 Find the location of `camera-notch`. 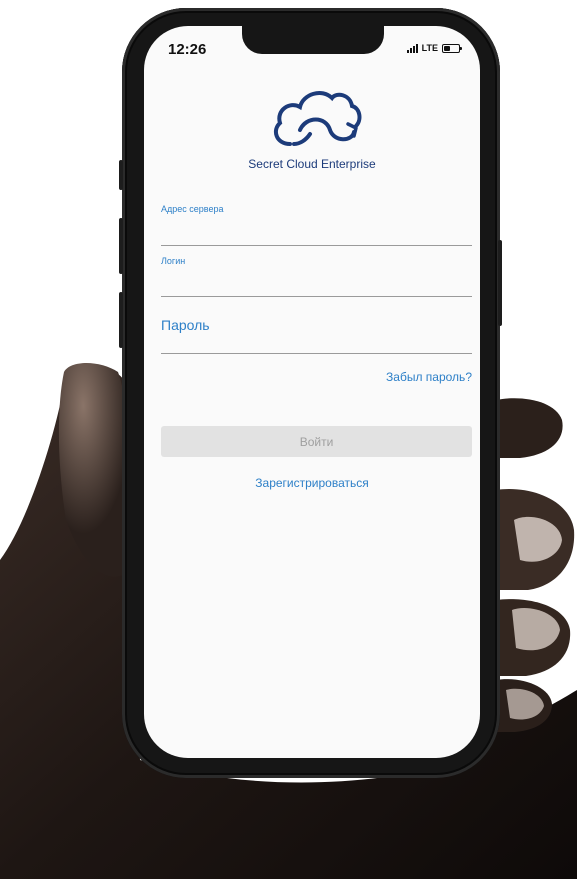

camera-notch is located at coordinates (313, 40).